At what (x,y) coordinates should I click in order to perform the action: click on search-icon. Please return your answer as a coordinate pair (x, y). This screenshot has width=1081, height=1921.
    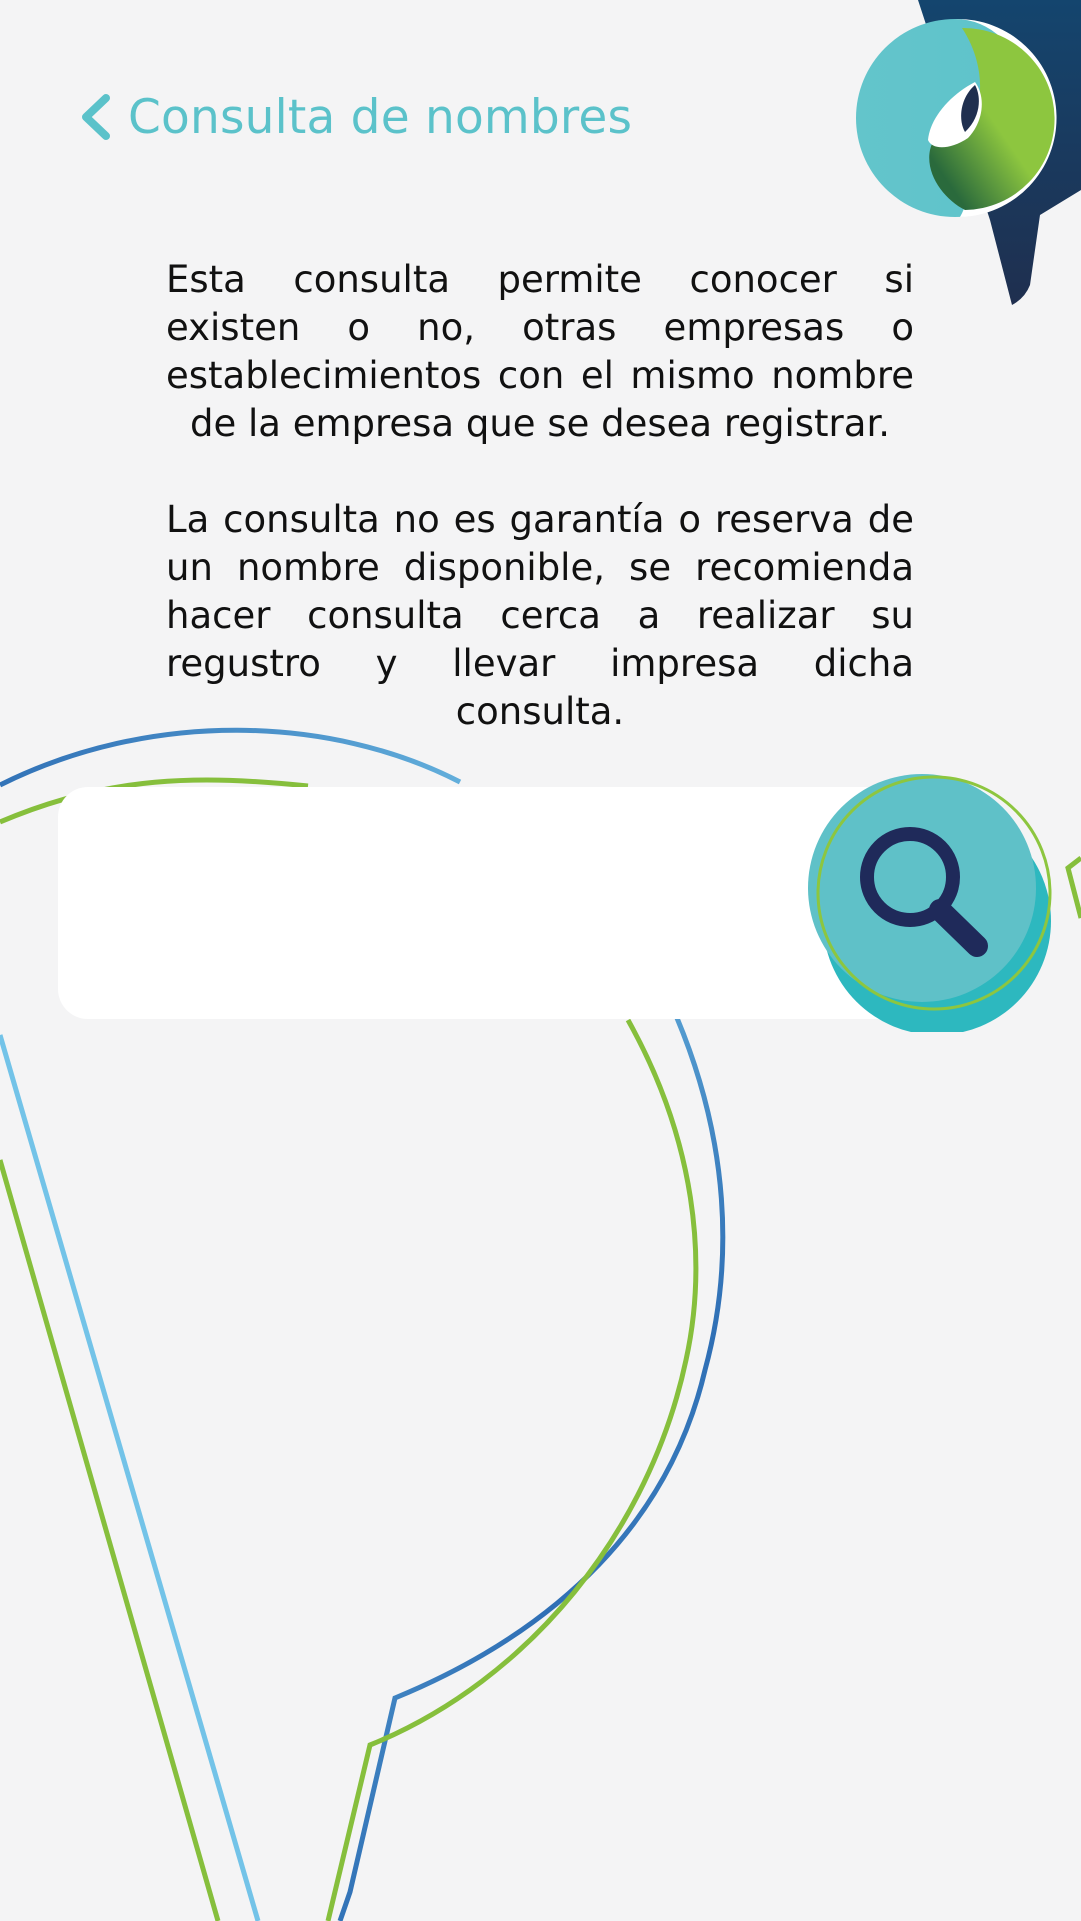
    Looking at the image, I should click on (929, 901).